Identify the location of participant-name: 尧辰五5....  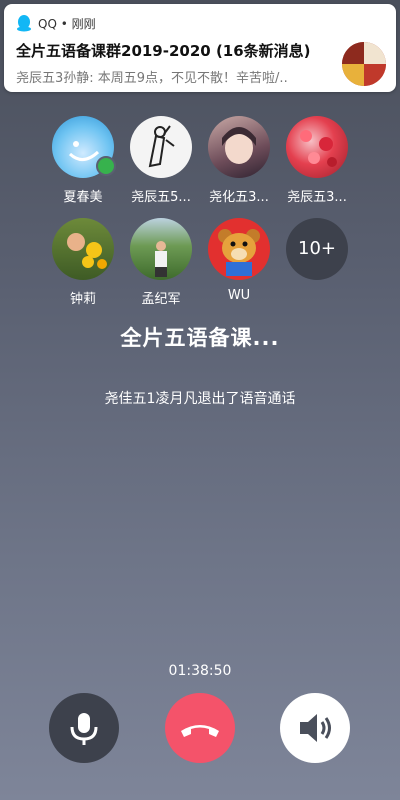
(161, 197).